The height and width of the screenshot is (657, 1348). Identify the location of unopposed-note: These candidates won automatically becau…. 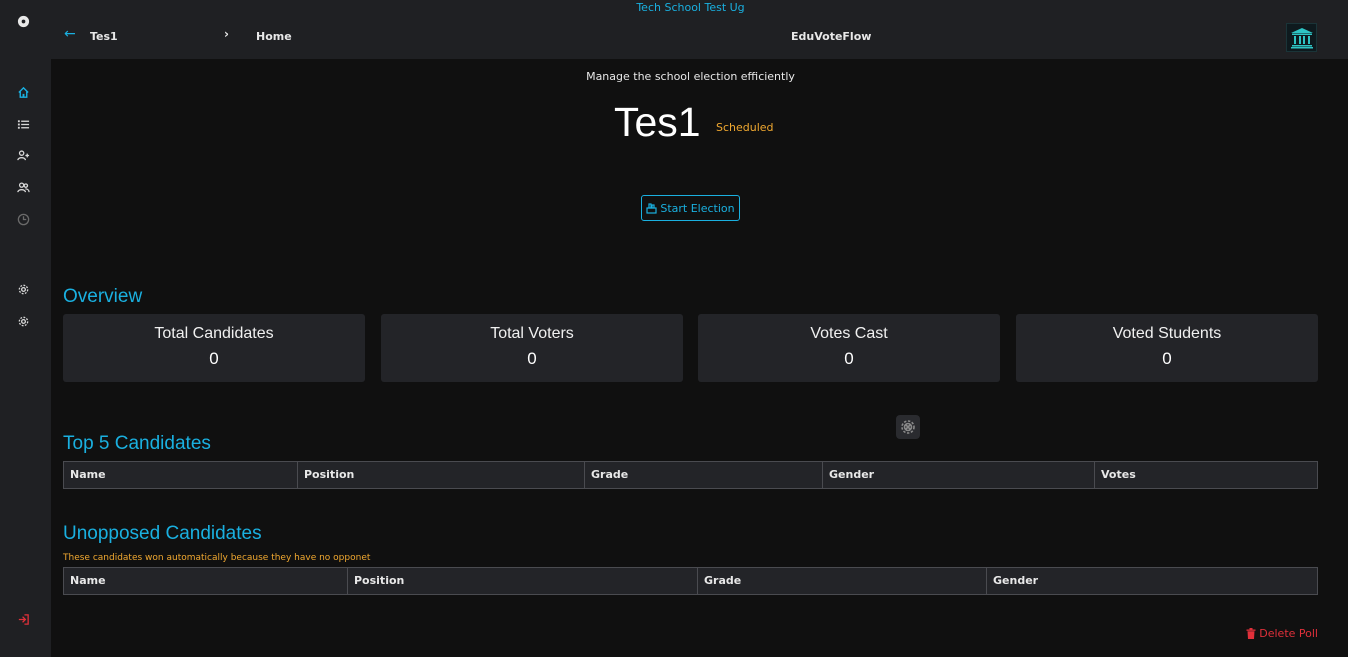
(217, 558).